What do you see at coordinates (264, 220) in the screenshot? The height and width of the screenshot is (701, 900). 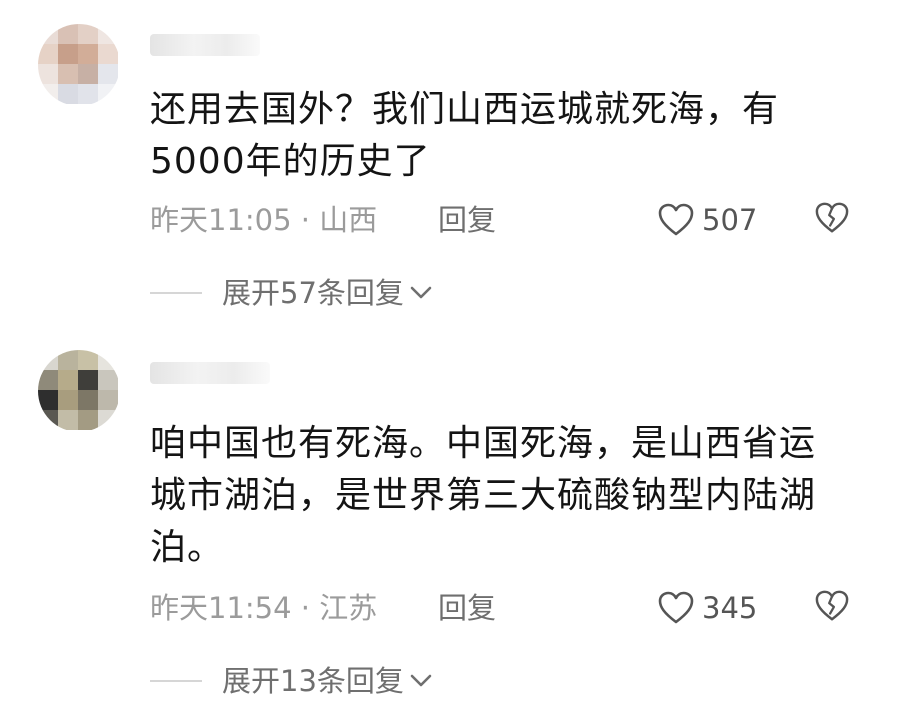 I see `timestamp-location: 昨天11:05 · 山西` at bounding box center [264, 220].